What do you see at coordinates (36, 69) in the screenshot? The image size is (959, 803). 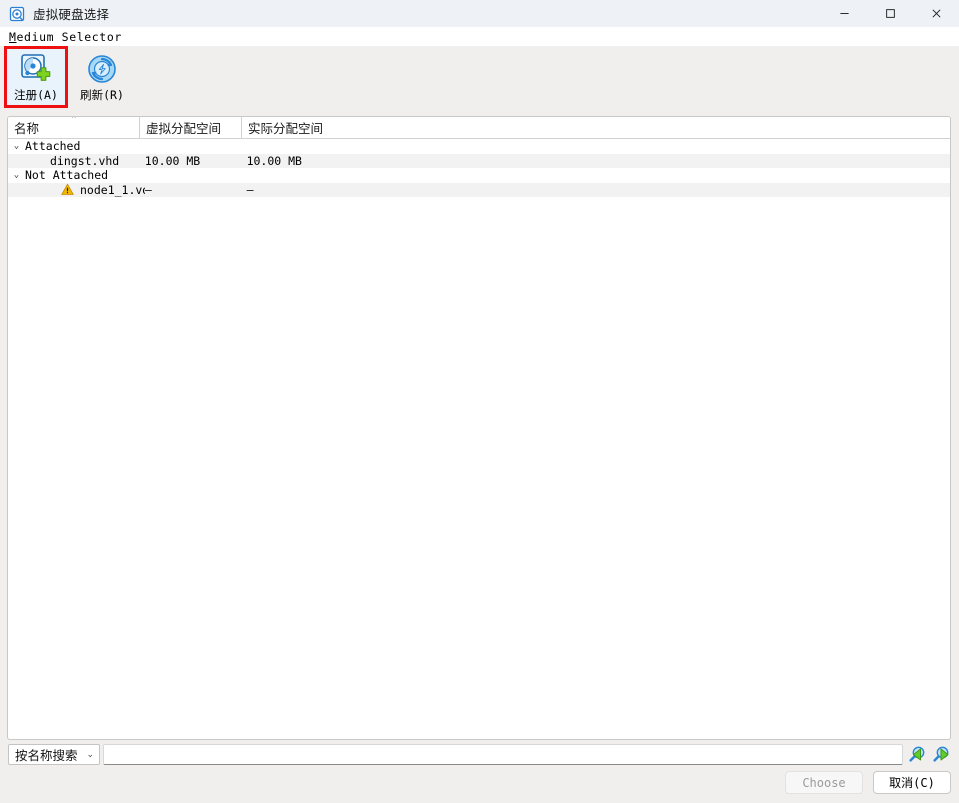 I see `add-disk-icon` at bounding box center [36, 69].